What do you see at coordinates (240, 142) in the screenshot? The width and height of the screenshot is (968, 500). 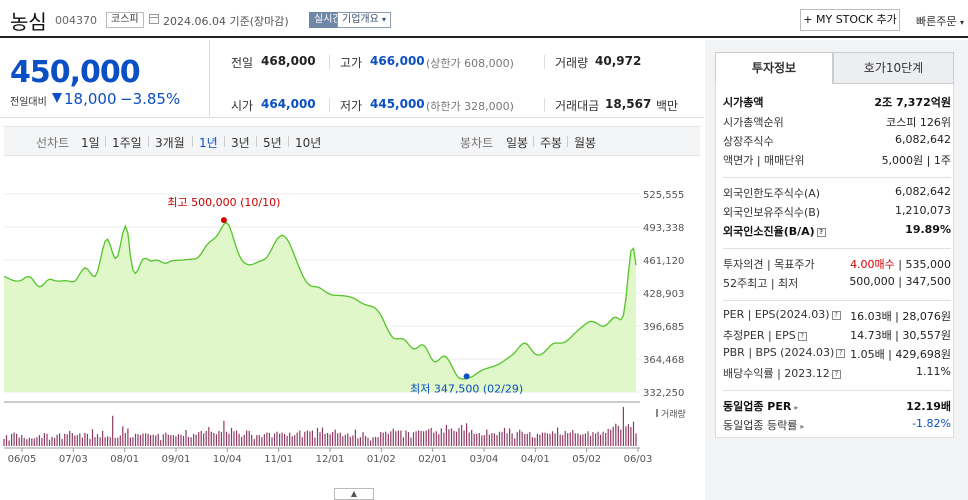 I see `tab-3year: 3년` at bounding box center [240, 142].